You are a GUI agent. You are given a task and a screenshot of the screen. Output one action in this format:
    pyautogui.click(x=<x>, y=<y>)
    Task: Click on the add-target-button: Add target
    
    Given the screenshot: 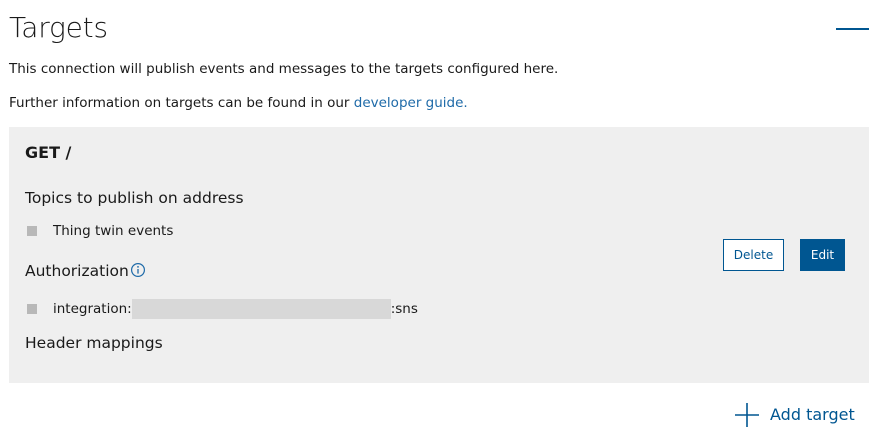 What is the action you would take?
    pyautogui.click(x=794, y=415)
    